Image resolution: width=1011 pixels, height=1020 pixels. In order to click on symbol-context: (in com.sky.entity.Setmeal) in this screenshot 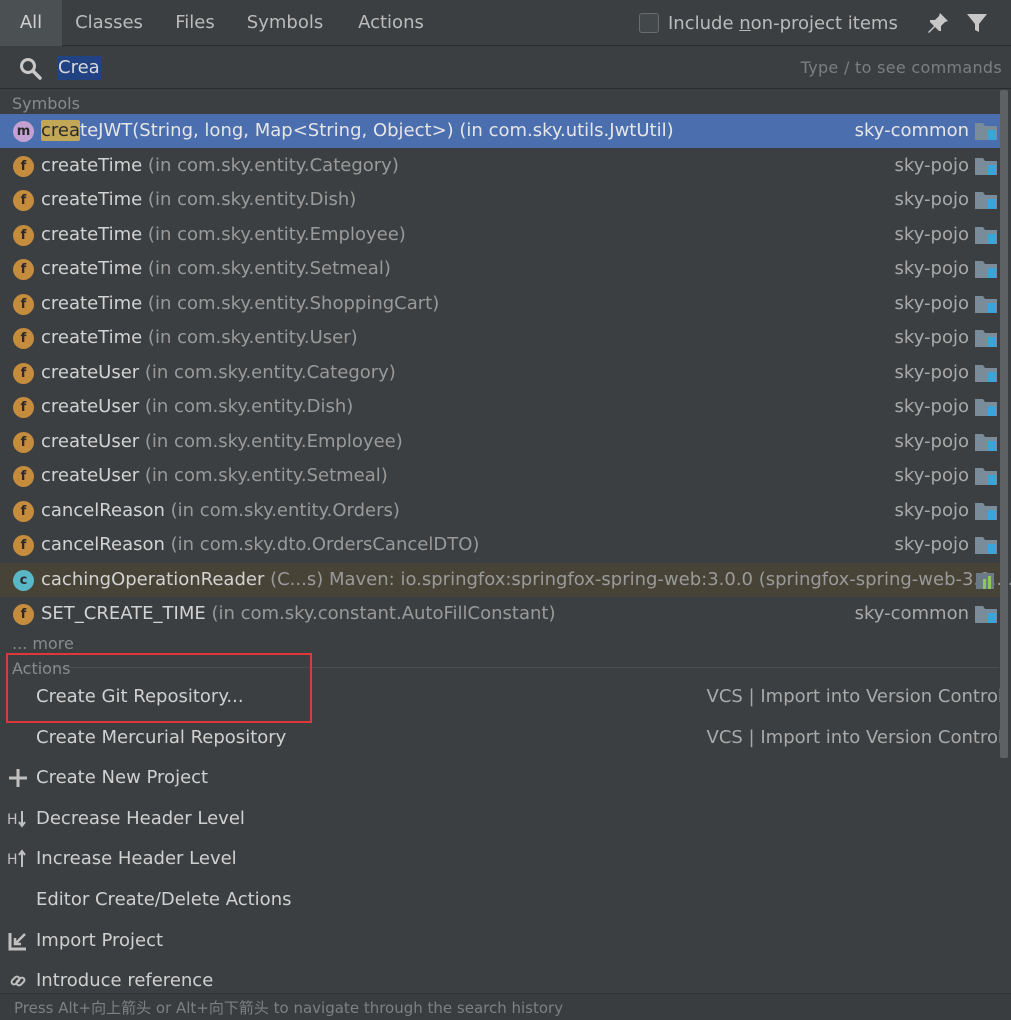, I will do `click(266, 268)`.